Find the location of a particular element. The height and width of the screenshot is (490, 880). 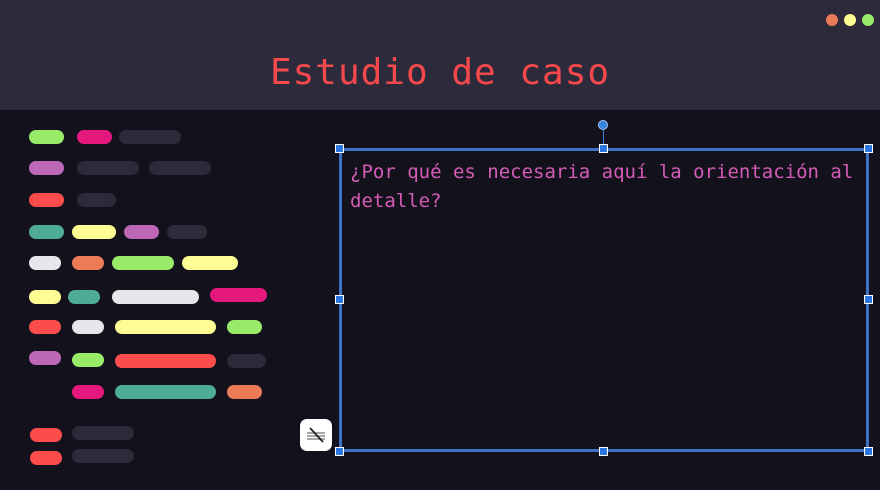

page-title: Estudio de caso is located at coordinates (440, 72).